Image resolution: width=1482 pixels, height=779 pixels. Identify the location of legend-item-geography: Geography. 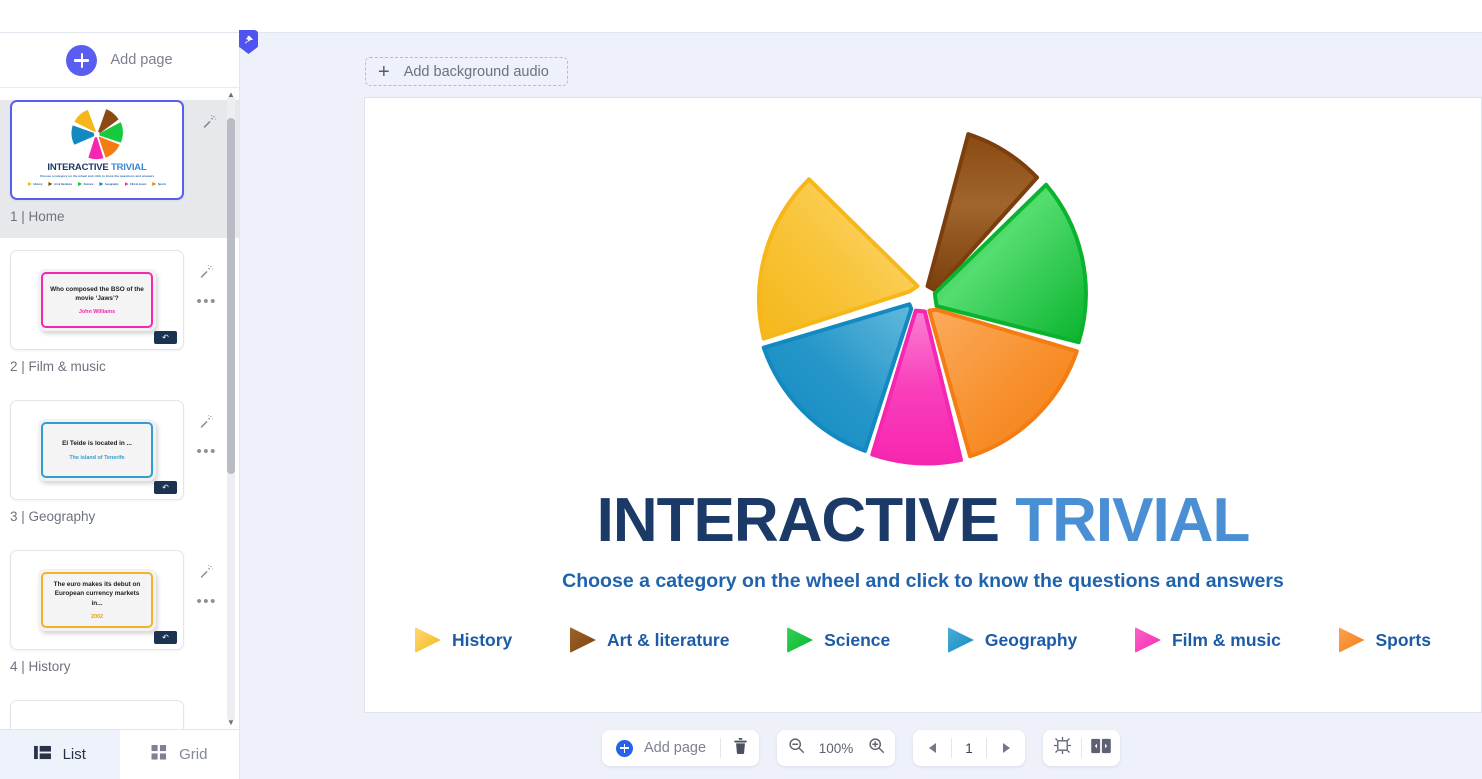
(1012, 640).